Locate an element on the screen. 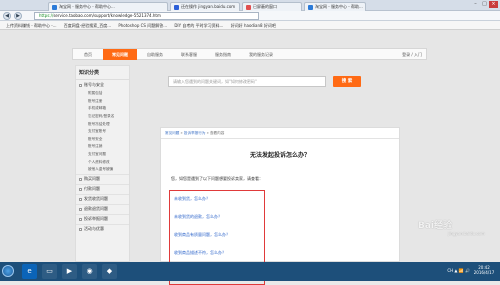  sidebar-subitem: 个人资料修改 is located at coordinates (102, 162).